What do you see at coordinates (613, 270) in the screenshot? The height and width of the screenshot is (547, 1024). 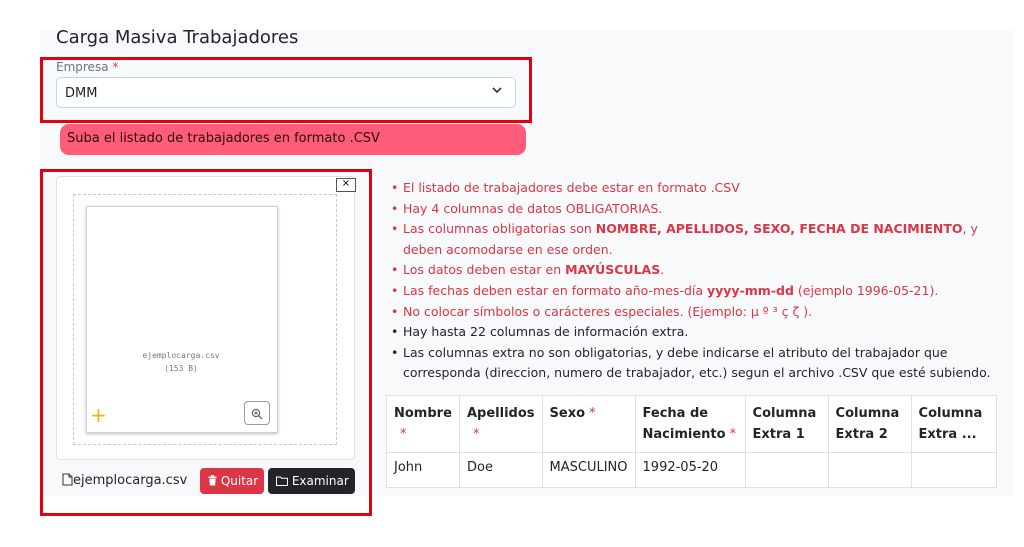 I see `rule-emphasis: MAYÚSCULAS` at bounding box center [613, 270].